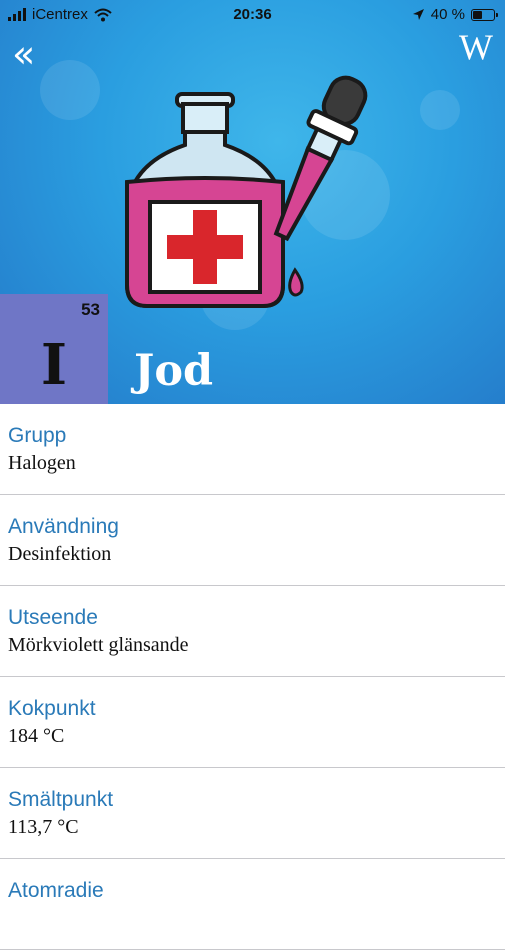 The height and width of the screenshot is (950, 505). What do you see at coordinates (56, 890) in the screenshot?
I see `property-label: Atomradie` at bounding box center [56, 890].